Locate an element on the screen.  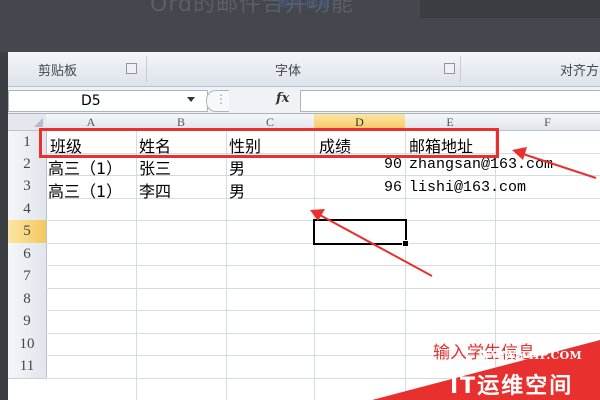
watermark-logo: IT运维空间 is located at coordinates (512, 386).